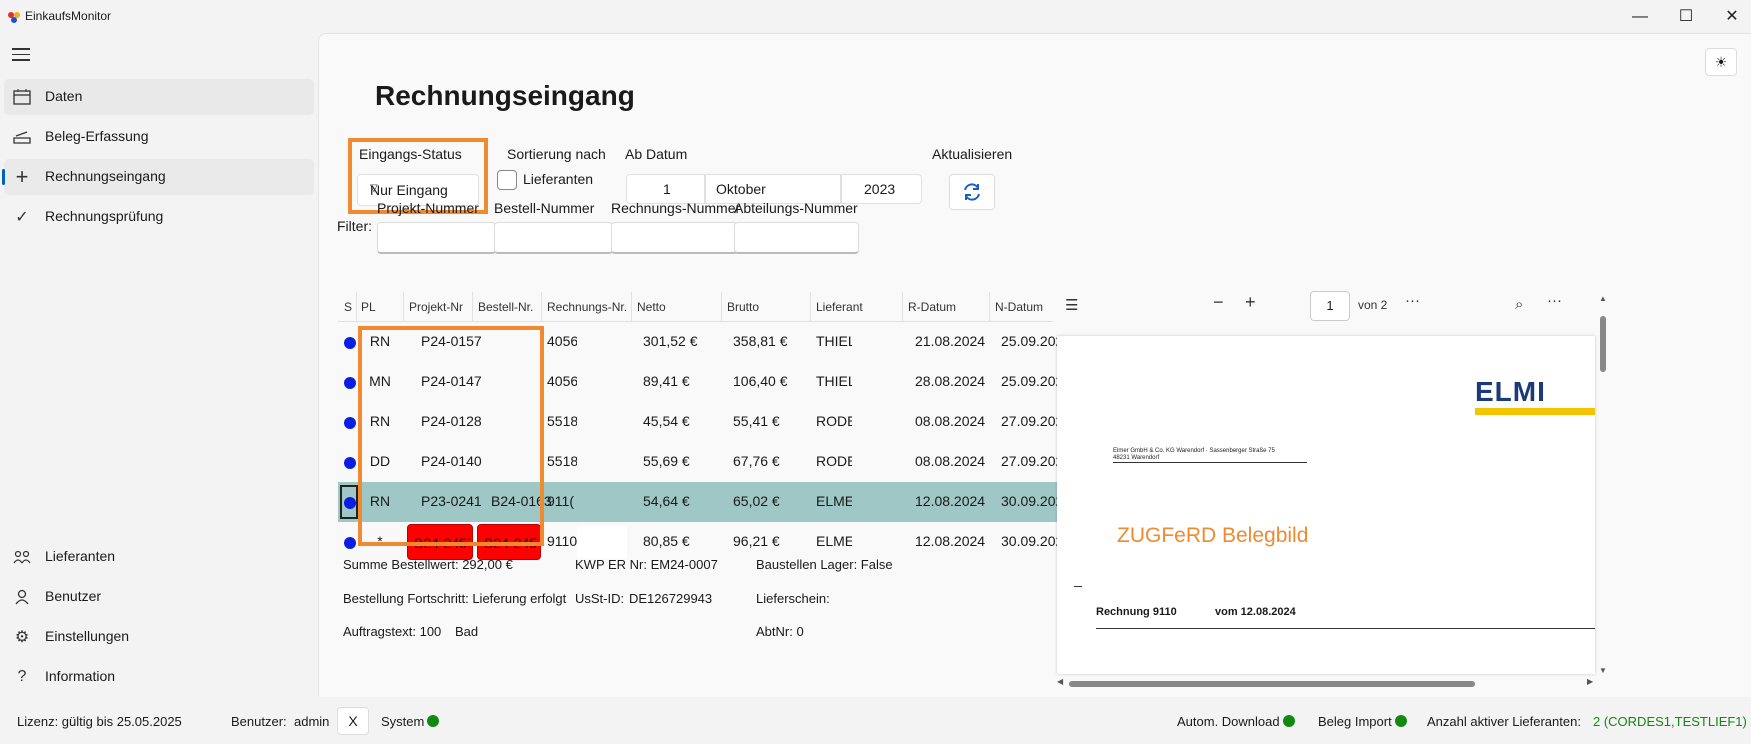 The image size is (1751, 744). What do you see at coordinates (159, 557) in the screenshot?
I see `nav-item-lieferanten: Lieferanten` at bounding box center [159, 557].